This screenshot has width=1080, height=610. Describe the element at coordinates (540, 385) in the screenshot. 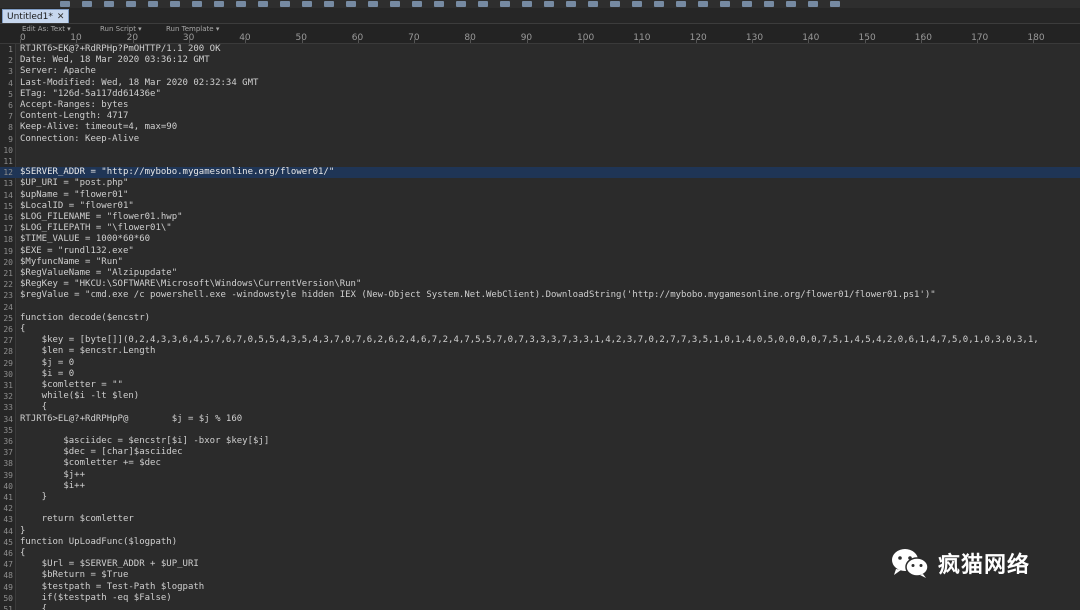

I see `code-line: 31 $comletter = ""` at that location.